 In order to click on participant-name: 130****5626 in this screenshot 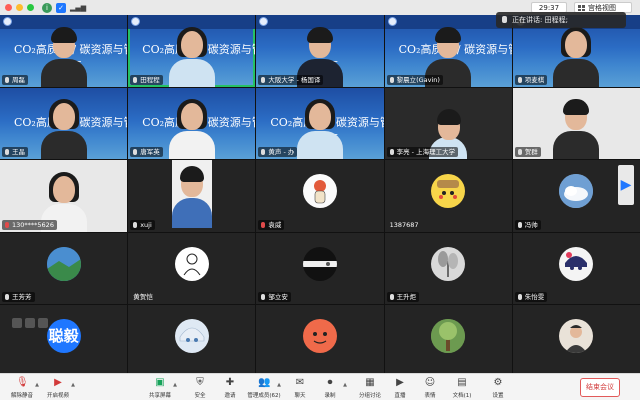, I will do `click(33, 224)`.